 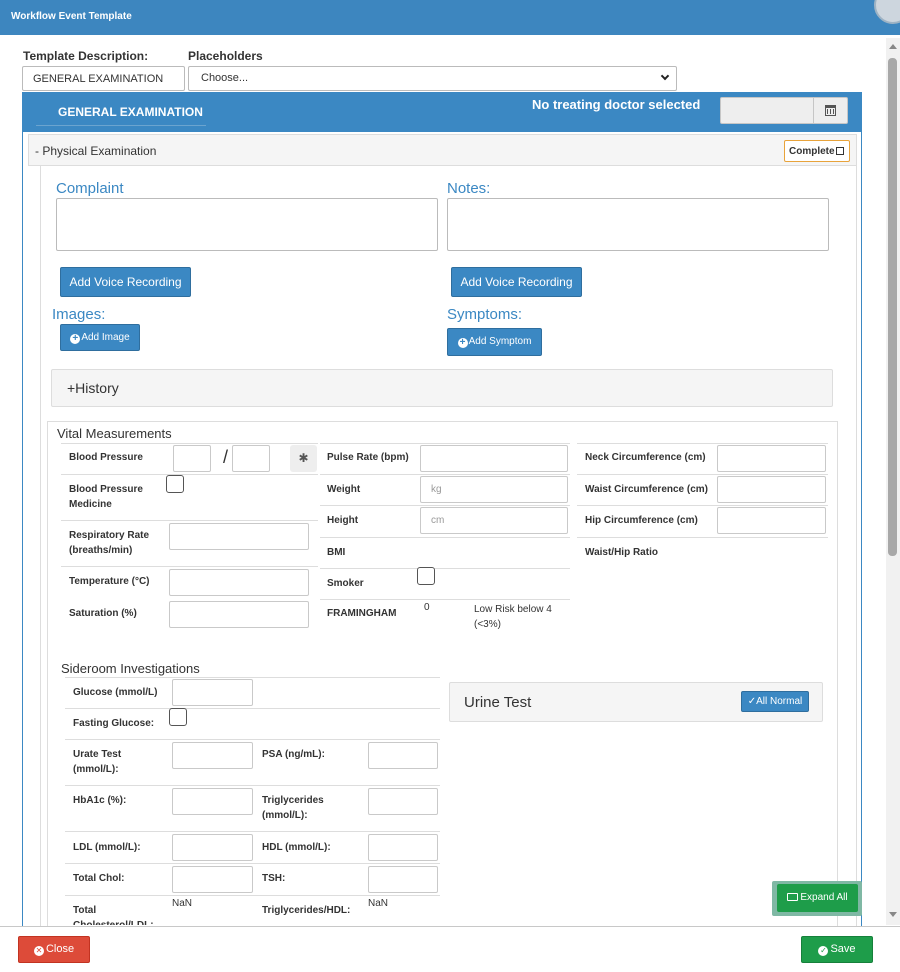 I want to click on psa-label: PSA (ng/mL):, so click(x=293, y=754).